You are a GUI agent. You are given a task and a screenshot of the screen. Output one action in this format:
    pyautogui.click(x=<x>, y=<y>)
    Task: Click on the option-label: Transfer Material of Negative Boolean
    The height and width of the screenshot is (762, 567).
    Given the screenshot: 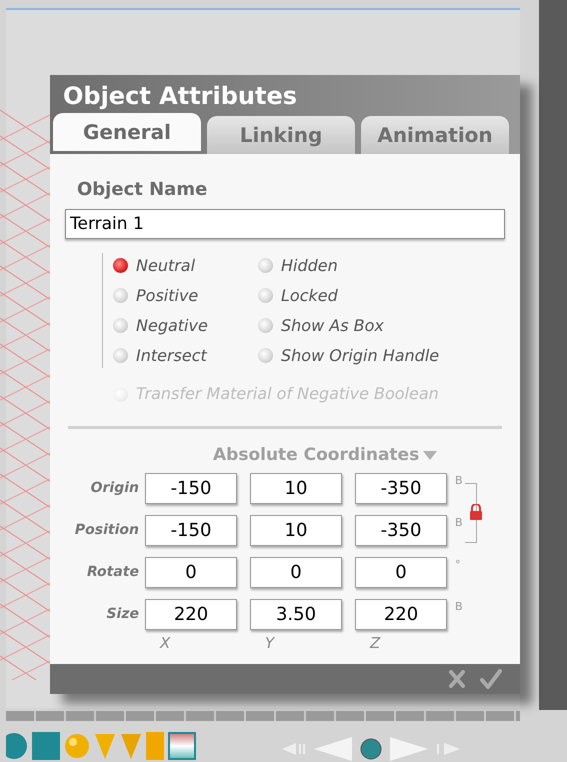 What is the action you would take?
    pyautogui.click(x=287, y=394)
    